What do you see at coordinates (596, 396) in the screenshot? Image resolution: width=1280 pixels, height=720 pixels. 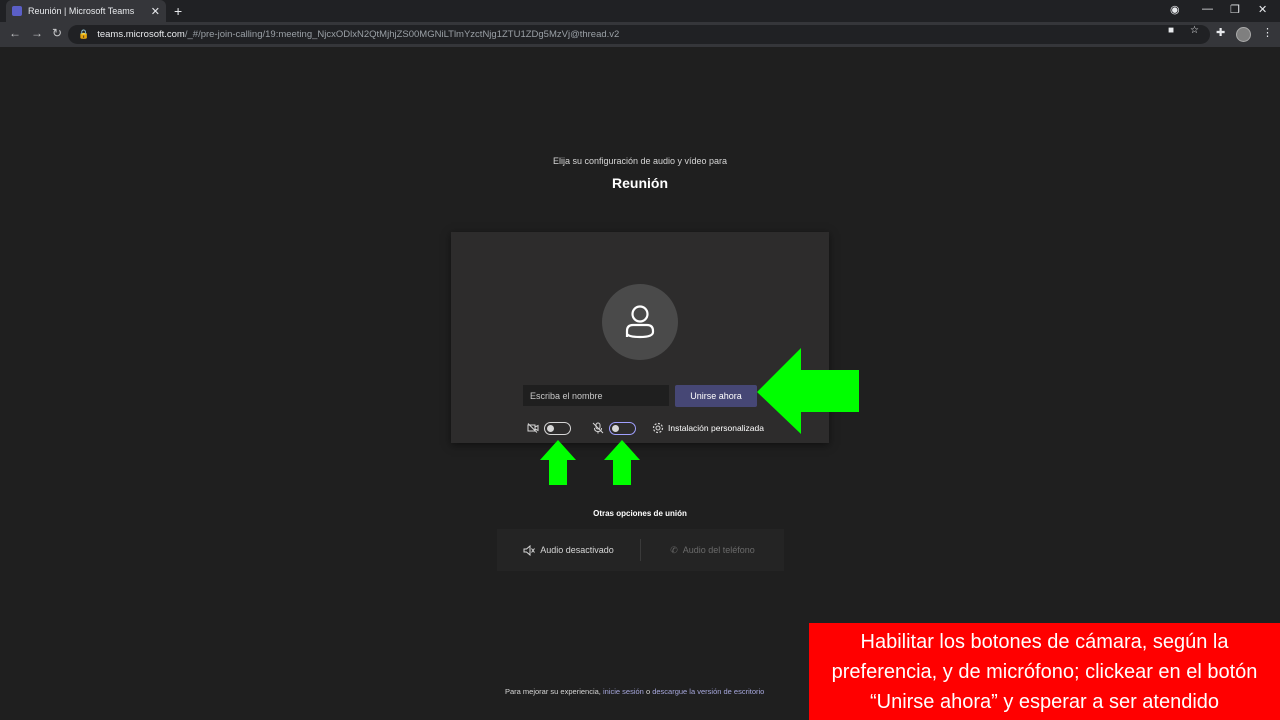 I see `name-input` at bounding box center [596, 396].